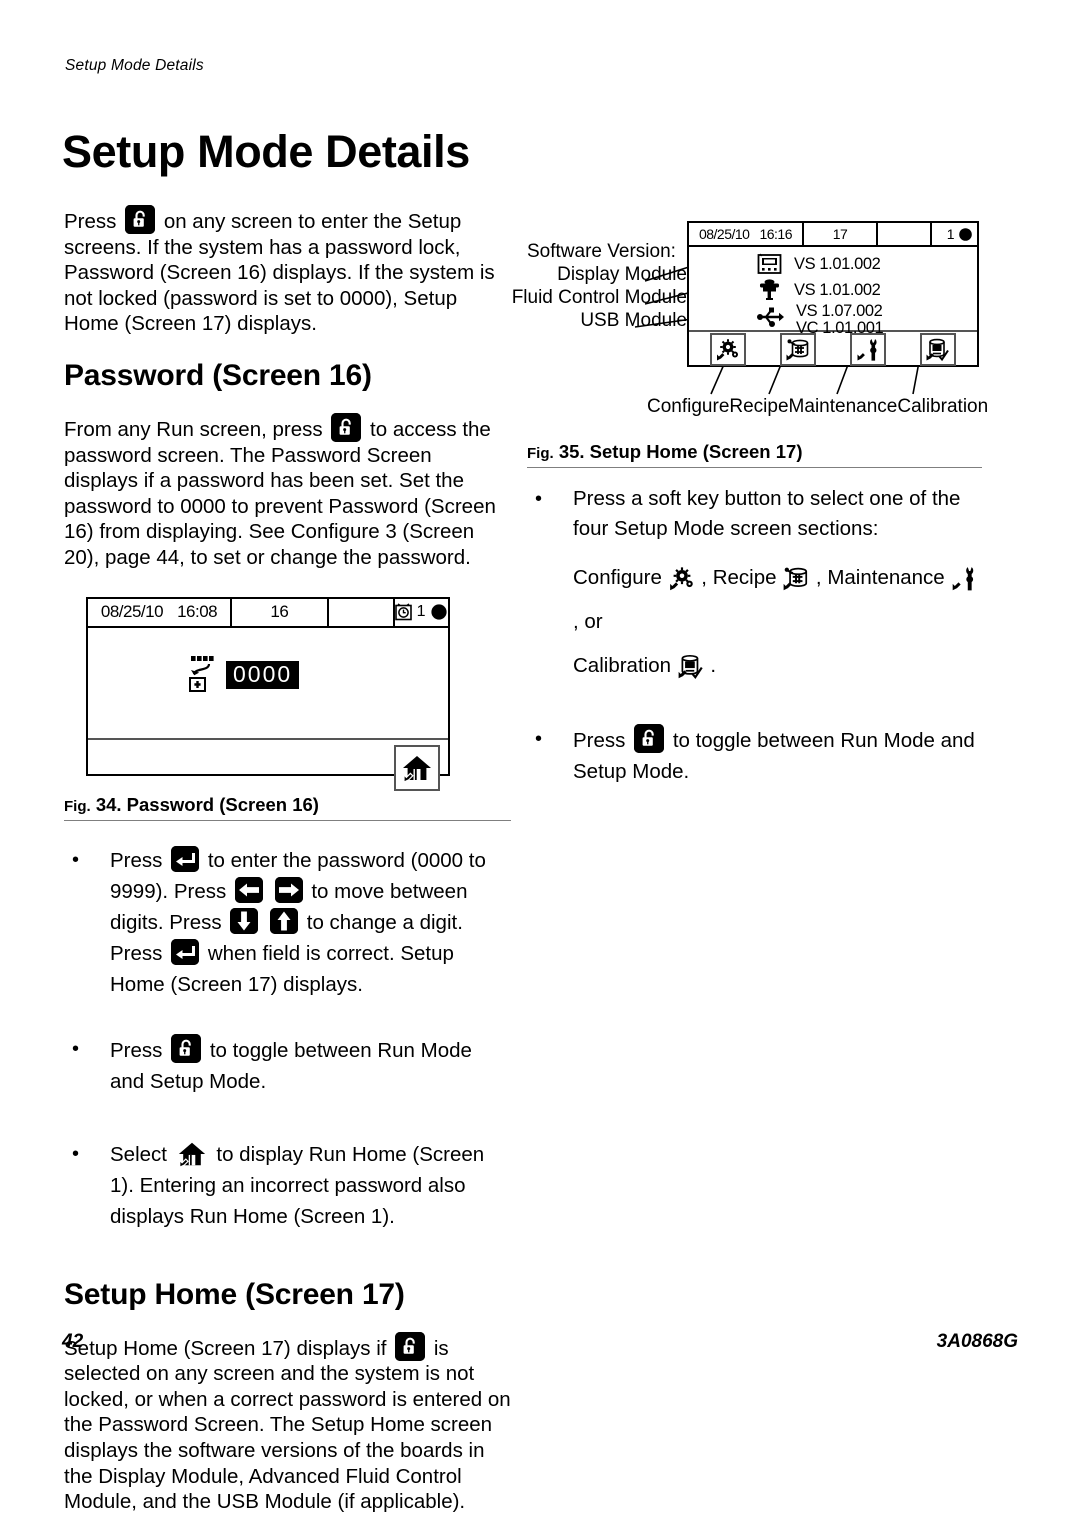 This screenshot has height=1537, width=1080. Describe the element at coordinates (280, 612) in the screenshot. I see `status-screen-number: 16` at that location.